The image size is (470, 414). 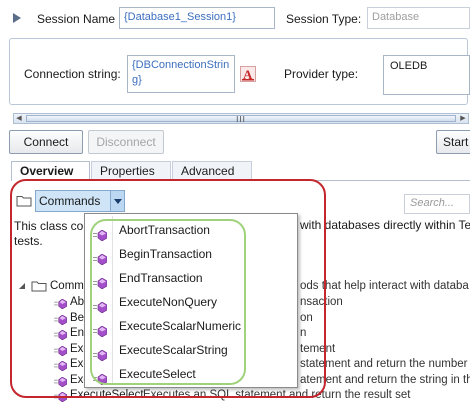 I want to click on provider-type-field: OLEDB, so click(x=426, y=75).